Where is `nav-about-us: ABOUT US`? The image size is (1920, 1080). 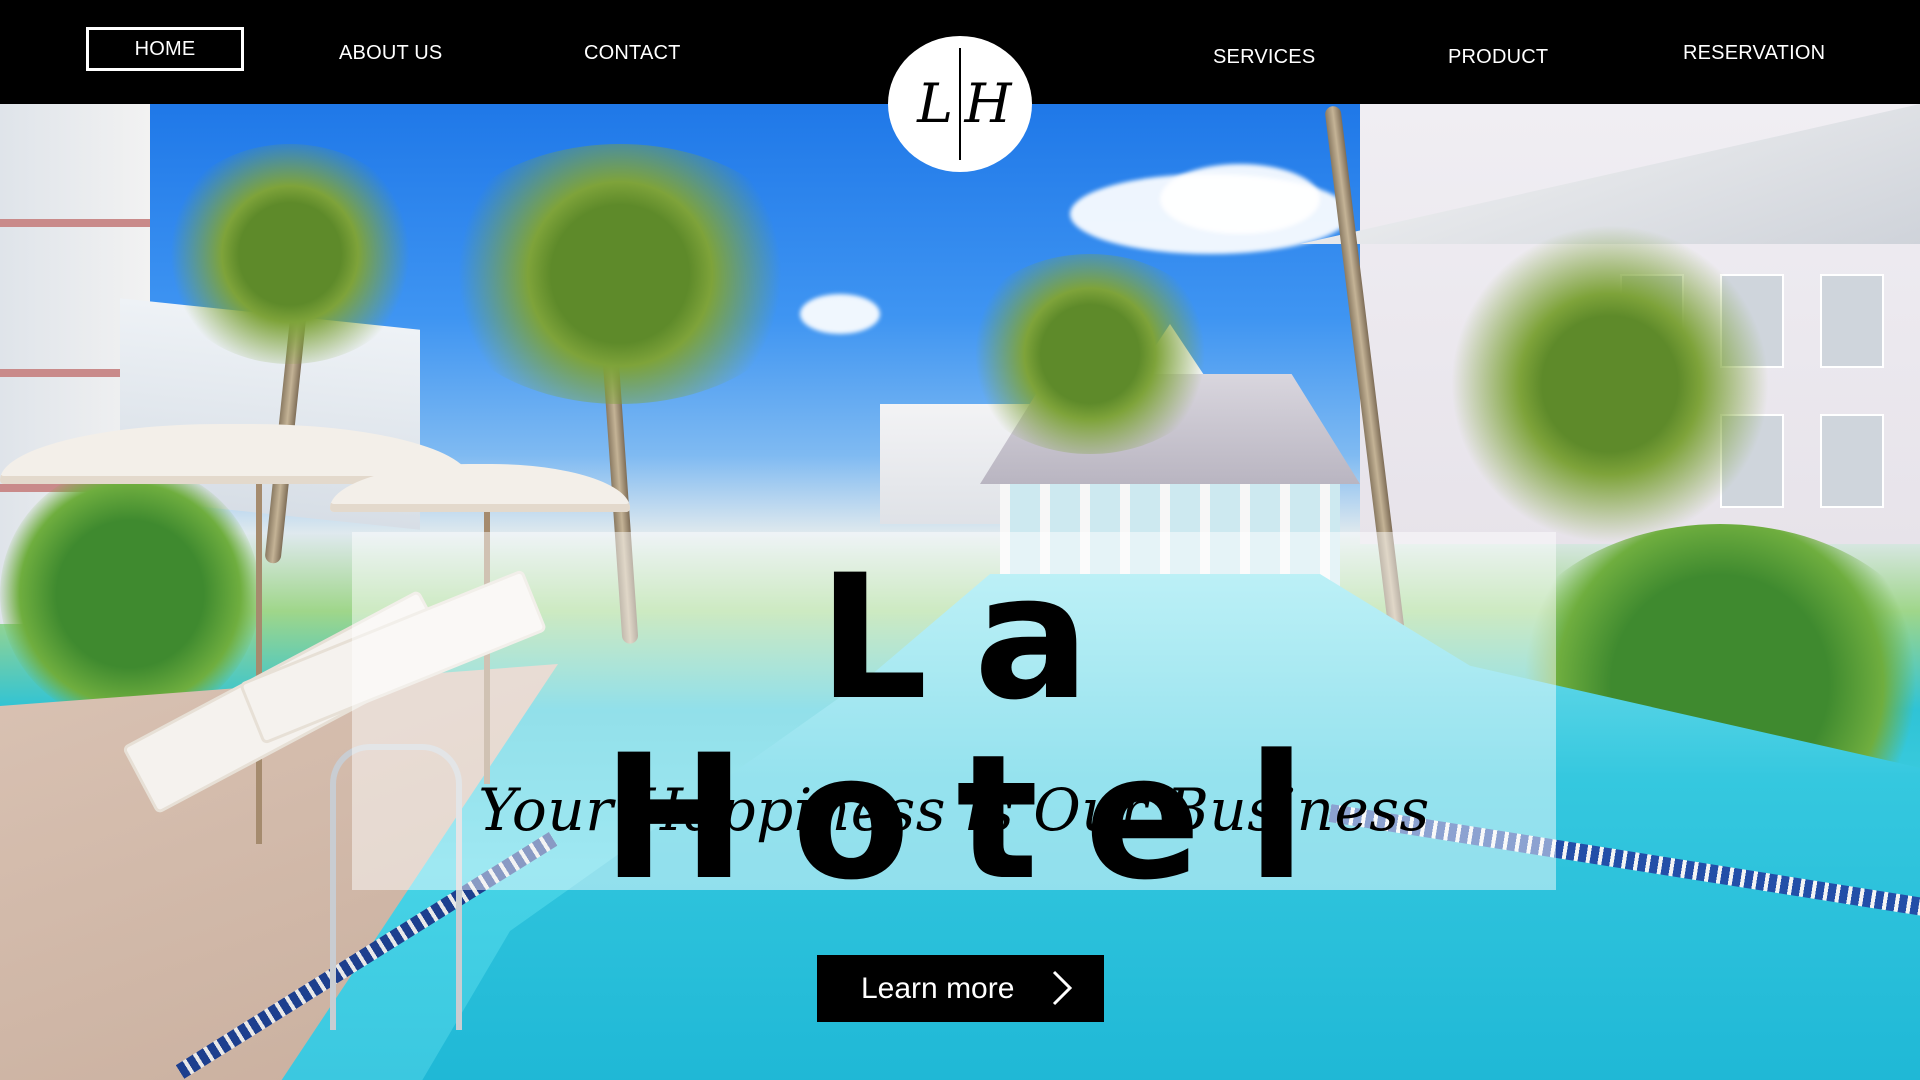 nav-about-us: ABOUT US is located at coordinates (390, 53).